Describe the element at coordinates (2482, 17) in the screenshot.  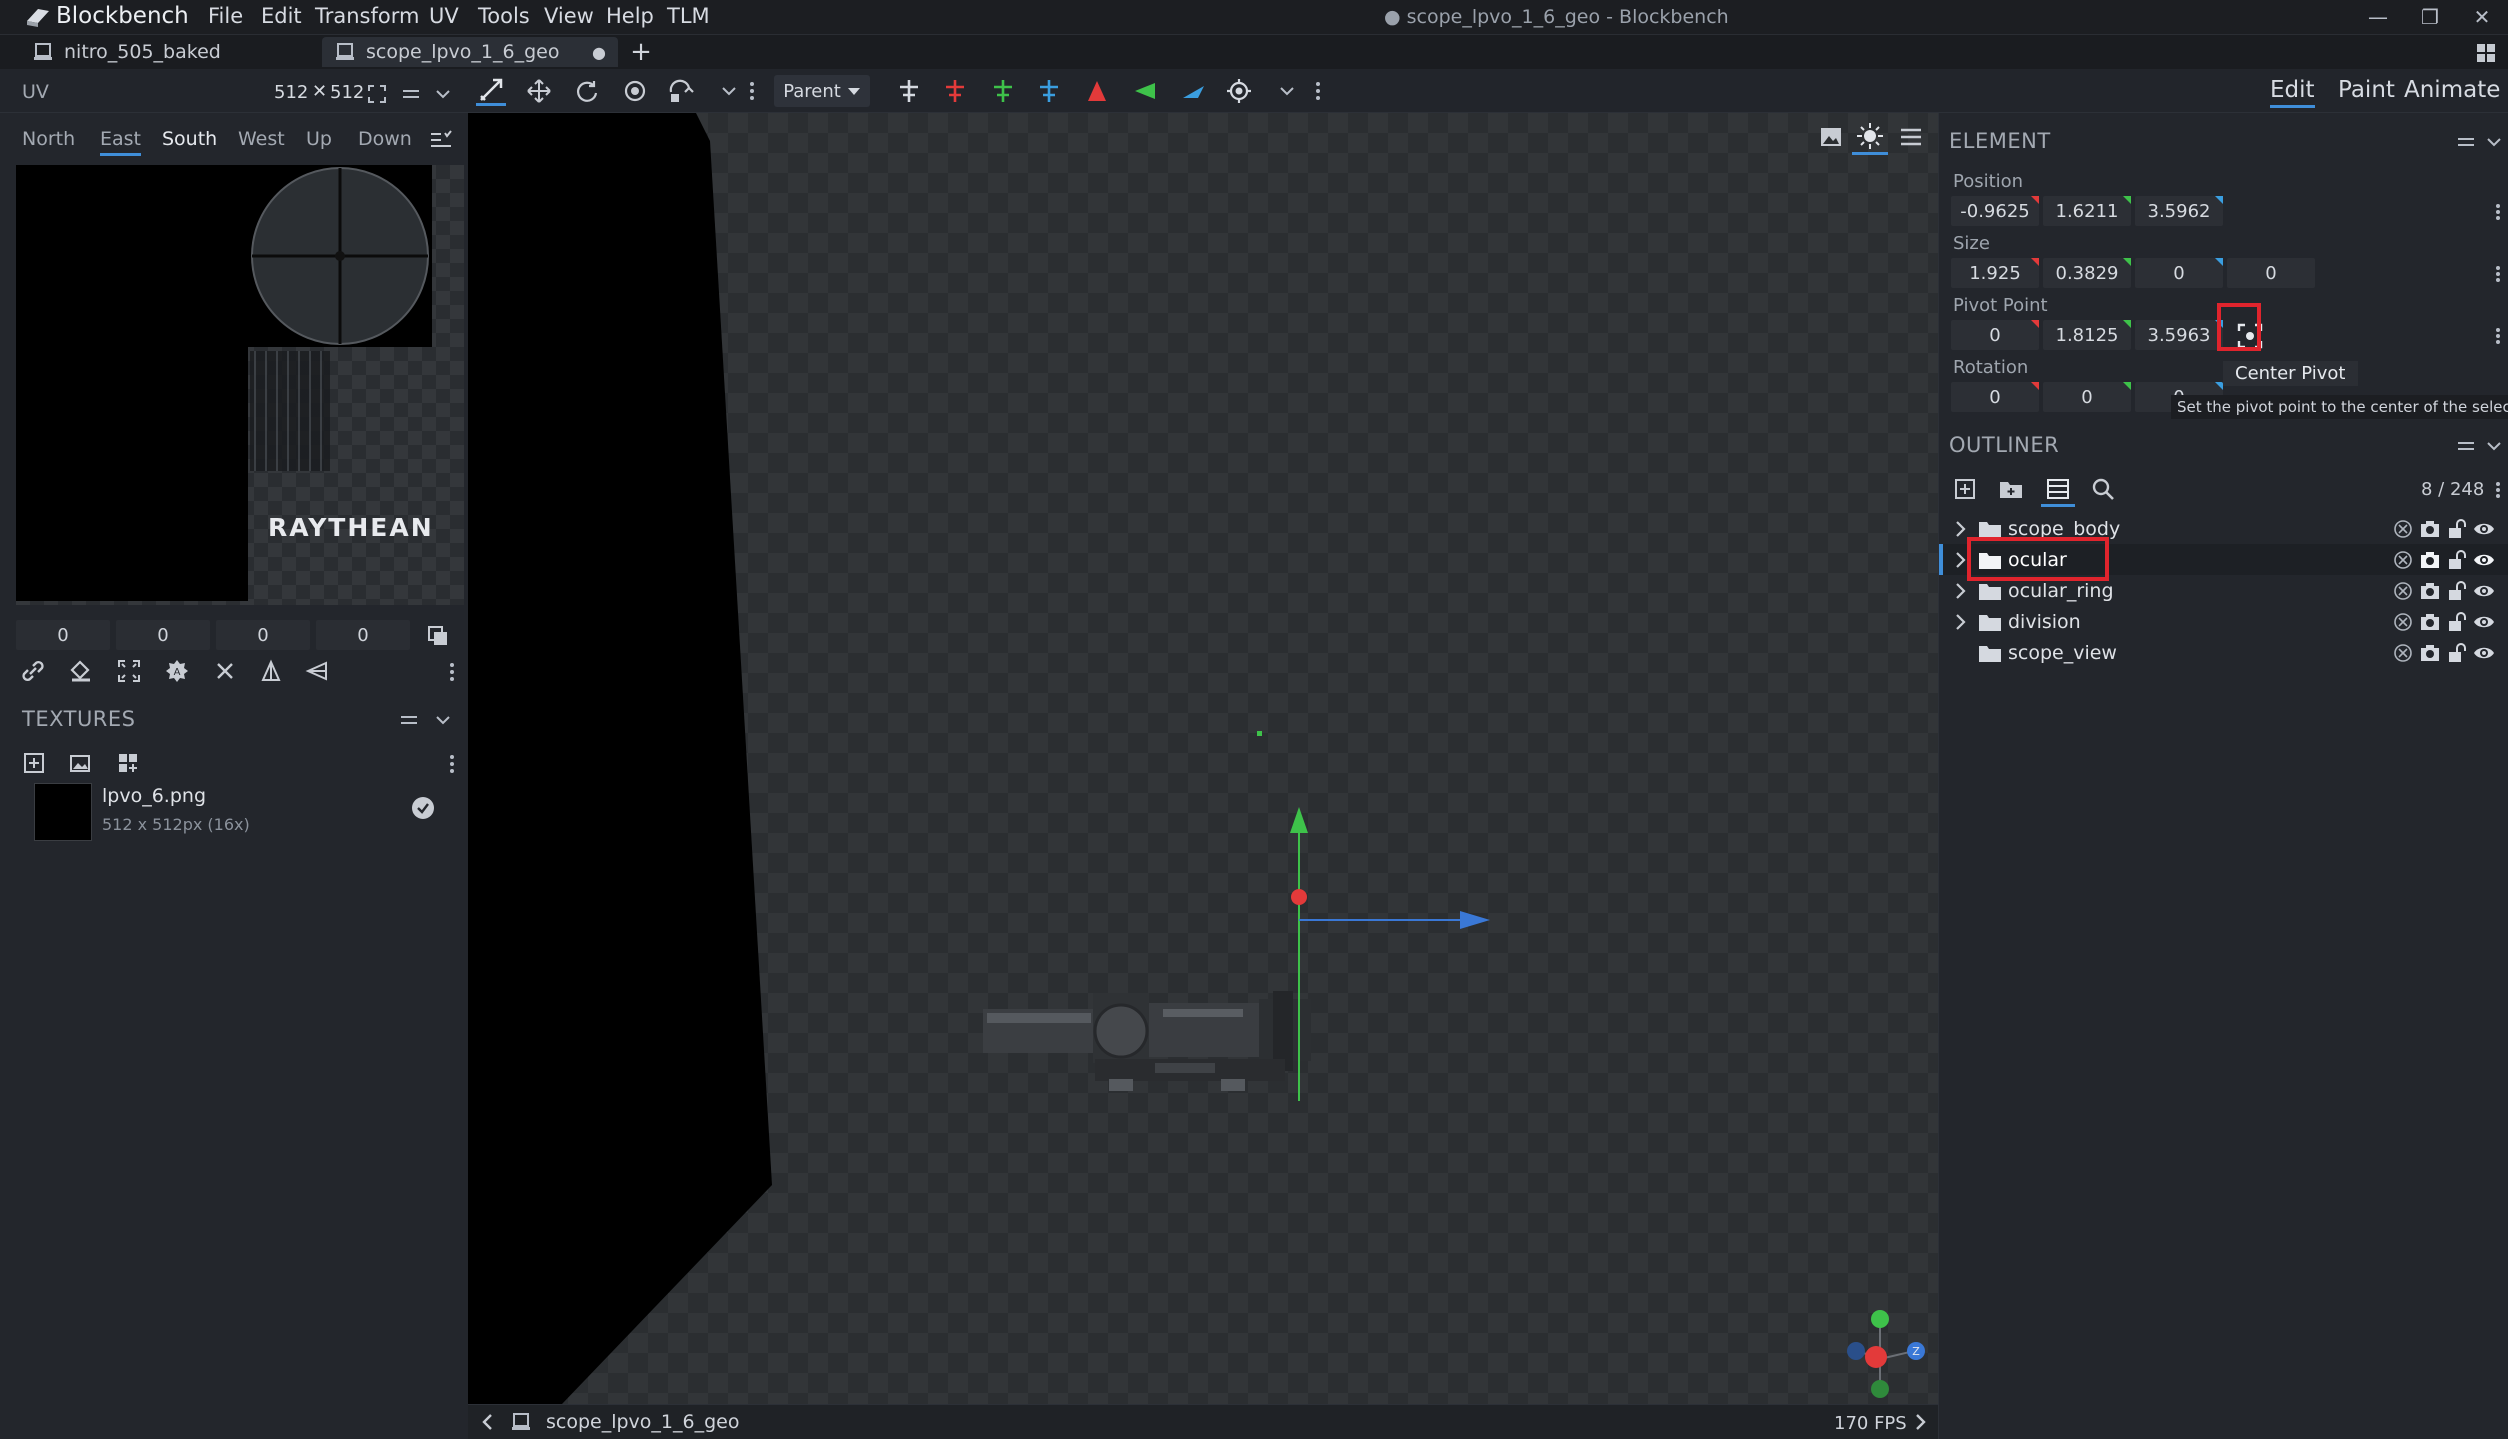
I see `close-button: ✕` at that location.